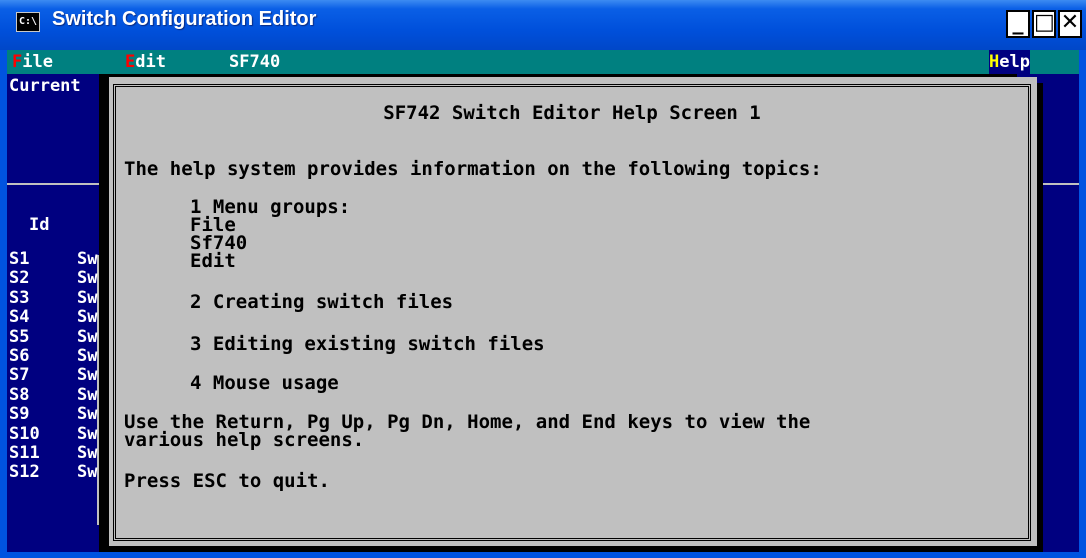  What do you see at coordinates (184, 19) in the screenshot?
I see `window-title: Switch Configuration Editor` at bounding box center [184, 19].